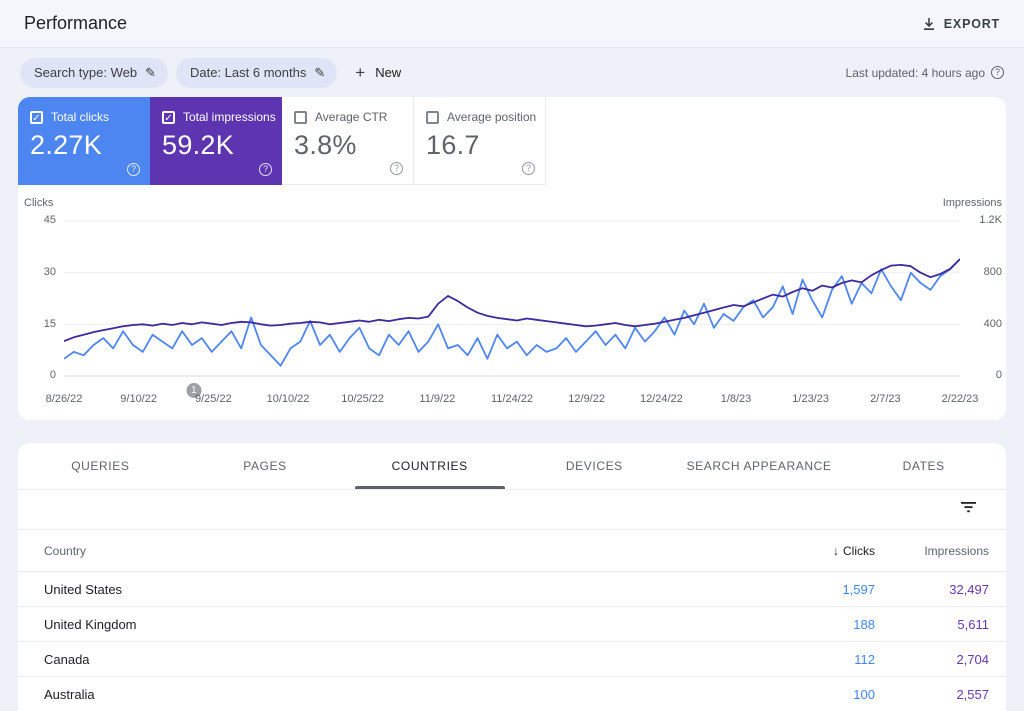 The height and width of the screenshot is (711, 1024). What do you see at coordinates (67, 659) in the screenshot?
I see `country-cell: Canada` at bounding box center [67, 659].